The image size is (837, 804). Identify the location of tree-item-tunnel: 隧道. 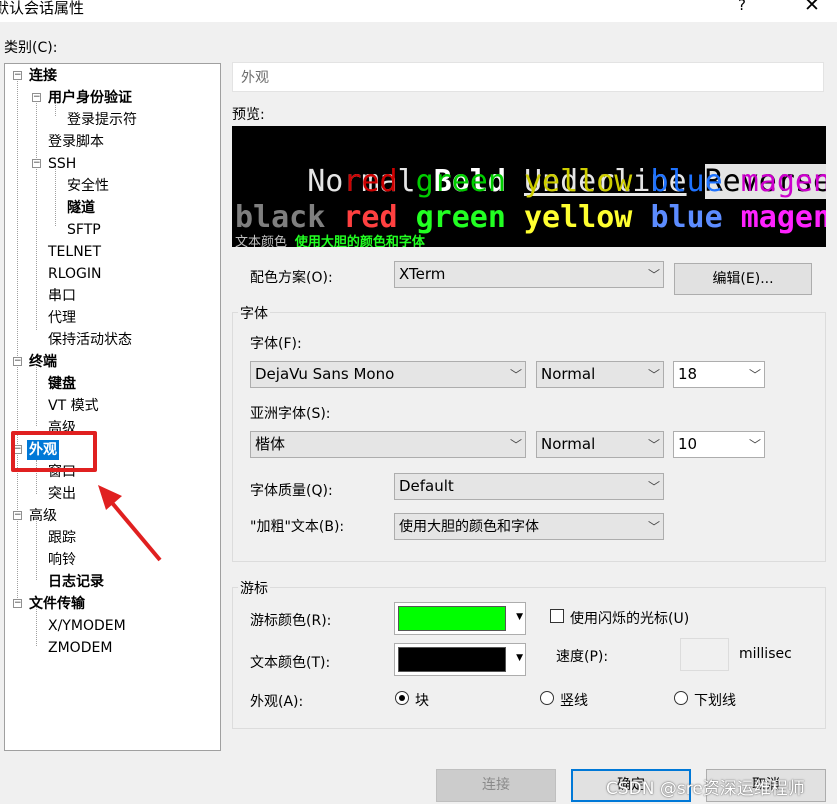
(81, 208).